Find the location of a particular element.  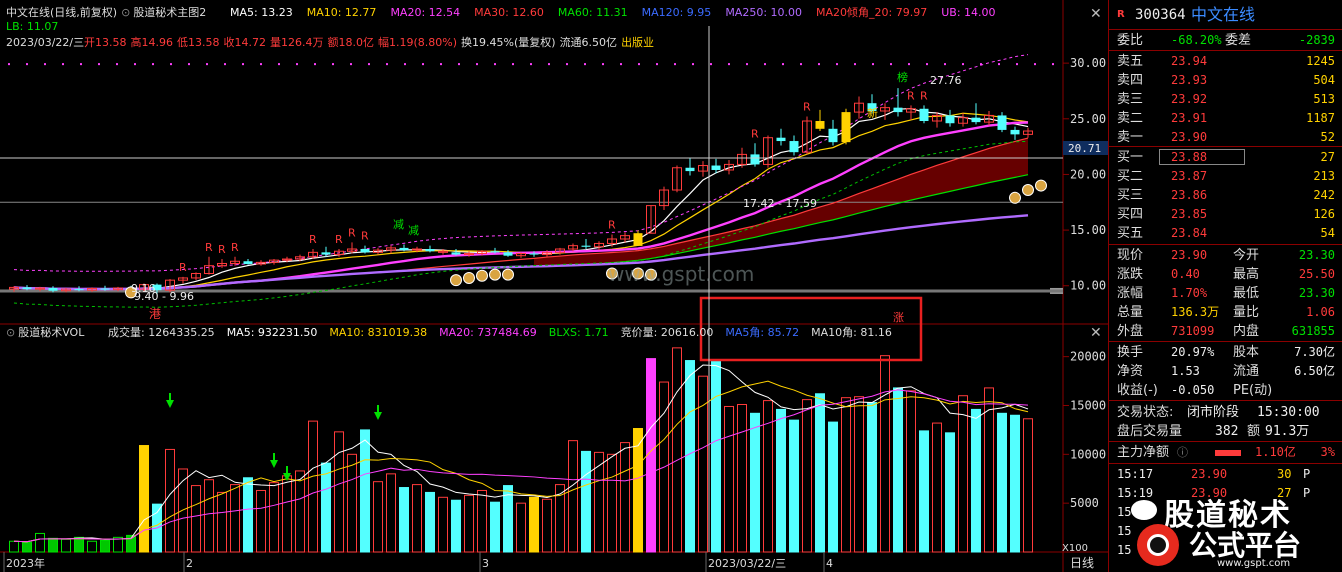

ohlc-item-6: 幅1.19(8.80%) is located at coordinates (417, 42).